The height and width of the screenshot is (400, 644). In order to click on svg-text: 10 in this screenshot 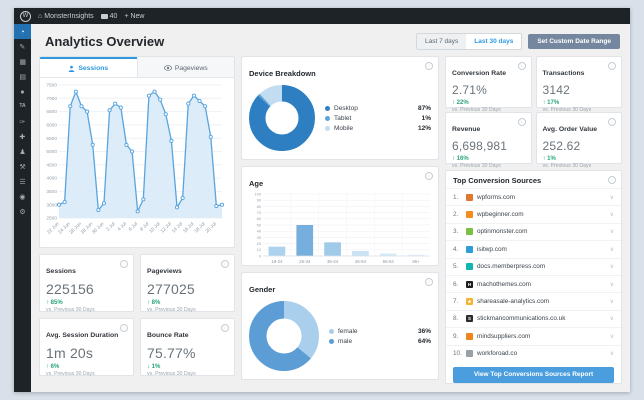, I will do `click(259, 249)`.